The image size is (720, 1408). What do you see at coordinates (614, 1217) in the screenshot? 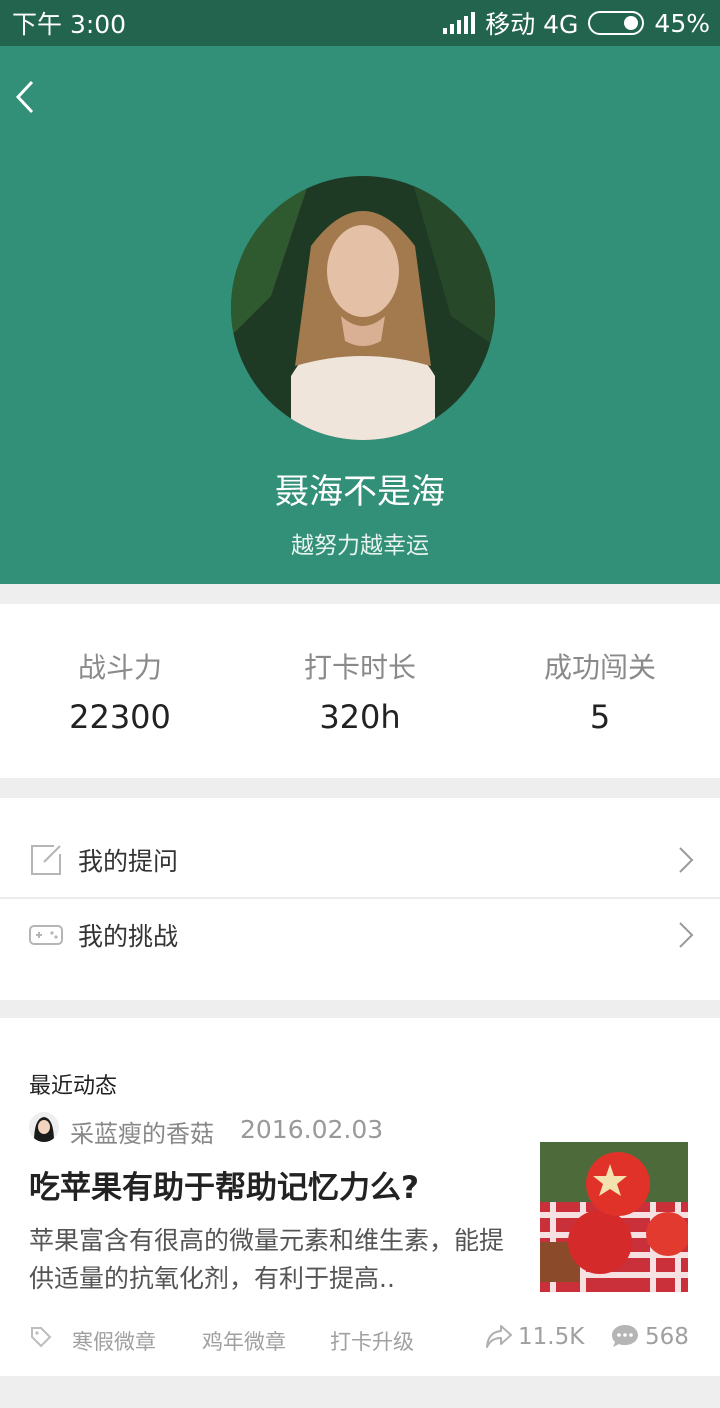
I see `post-thumbnail` at bounding box center [614, 1217].